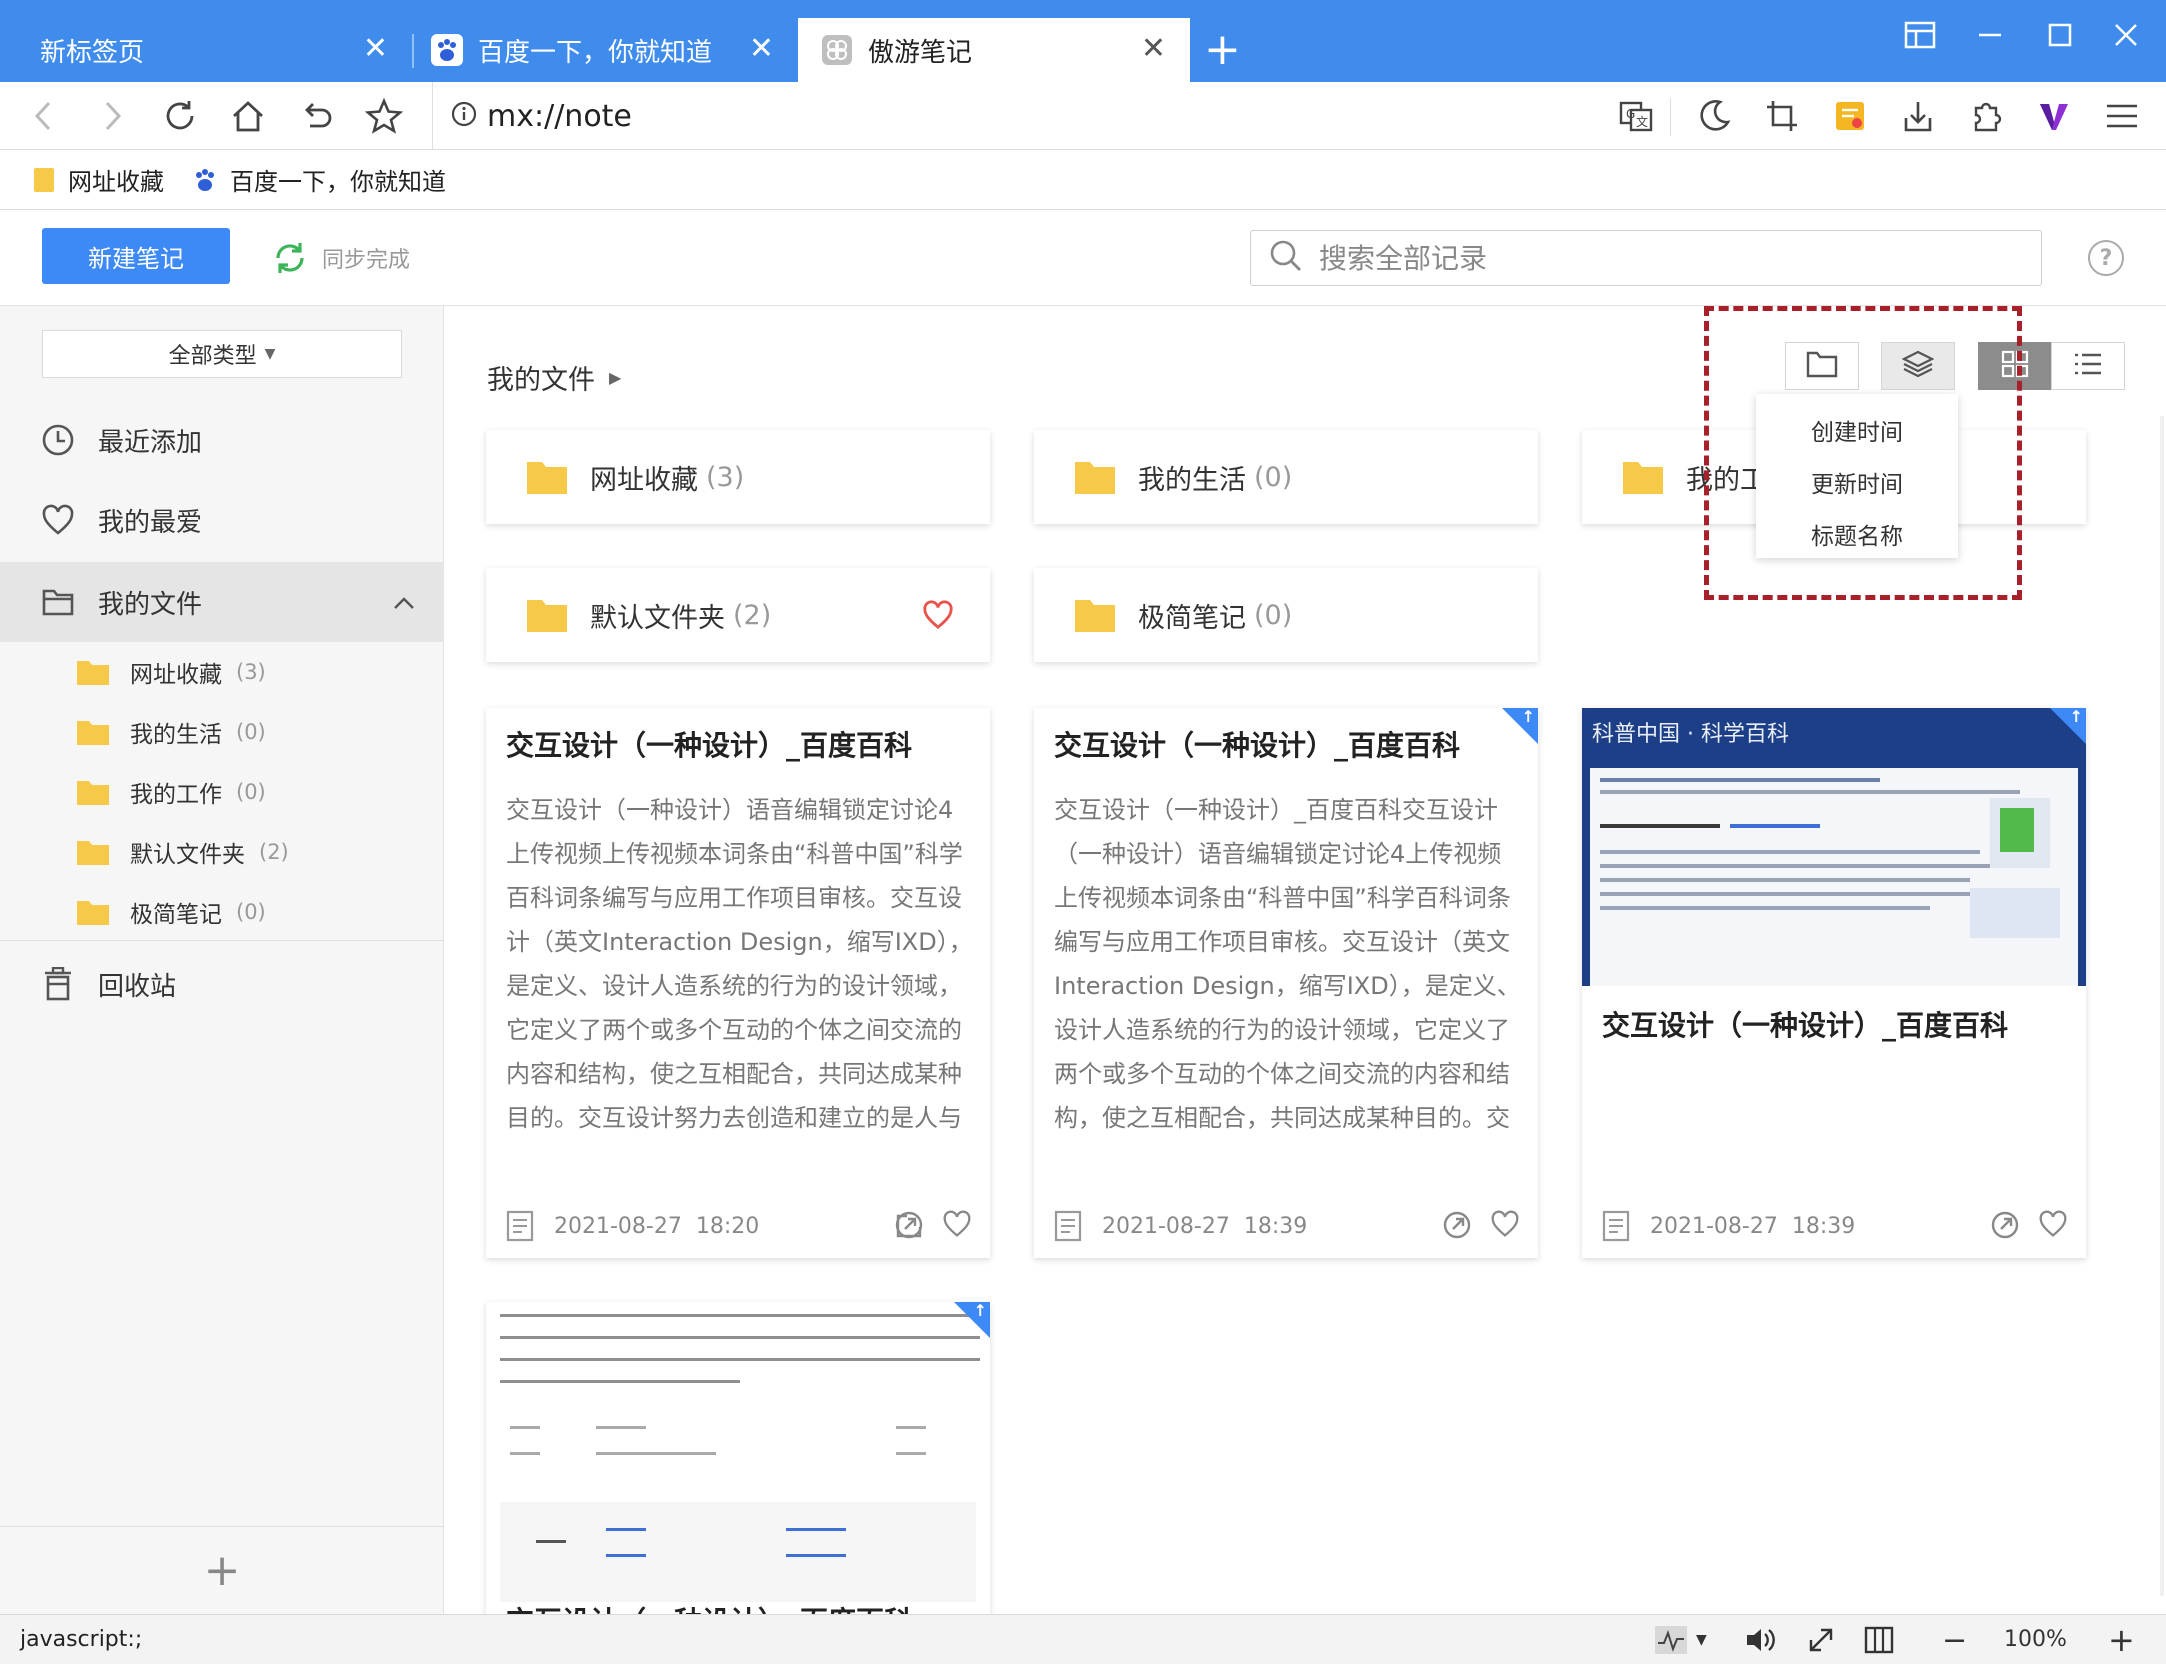 The image size is (2166, 1664). I want to click on search-box, so click(1646, 258).